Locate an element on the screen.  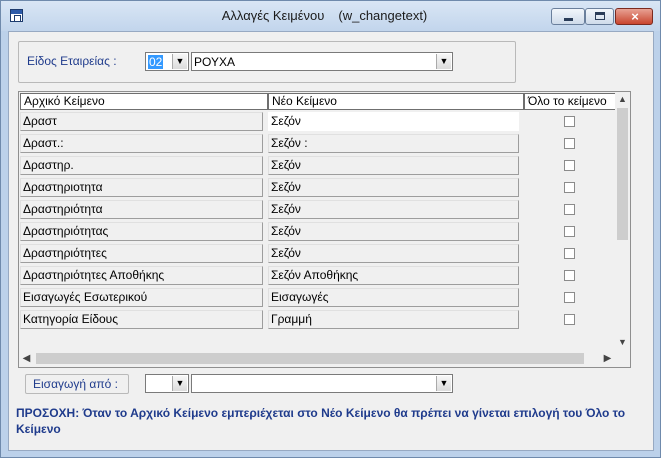
chevron-right-icon: ▶ is located at coordinates (607, 358).